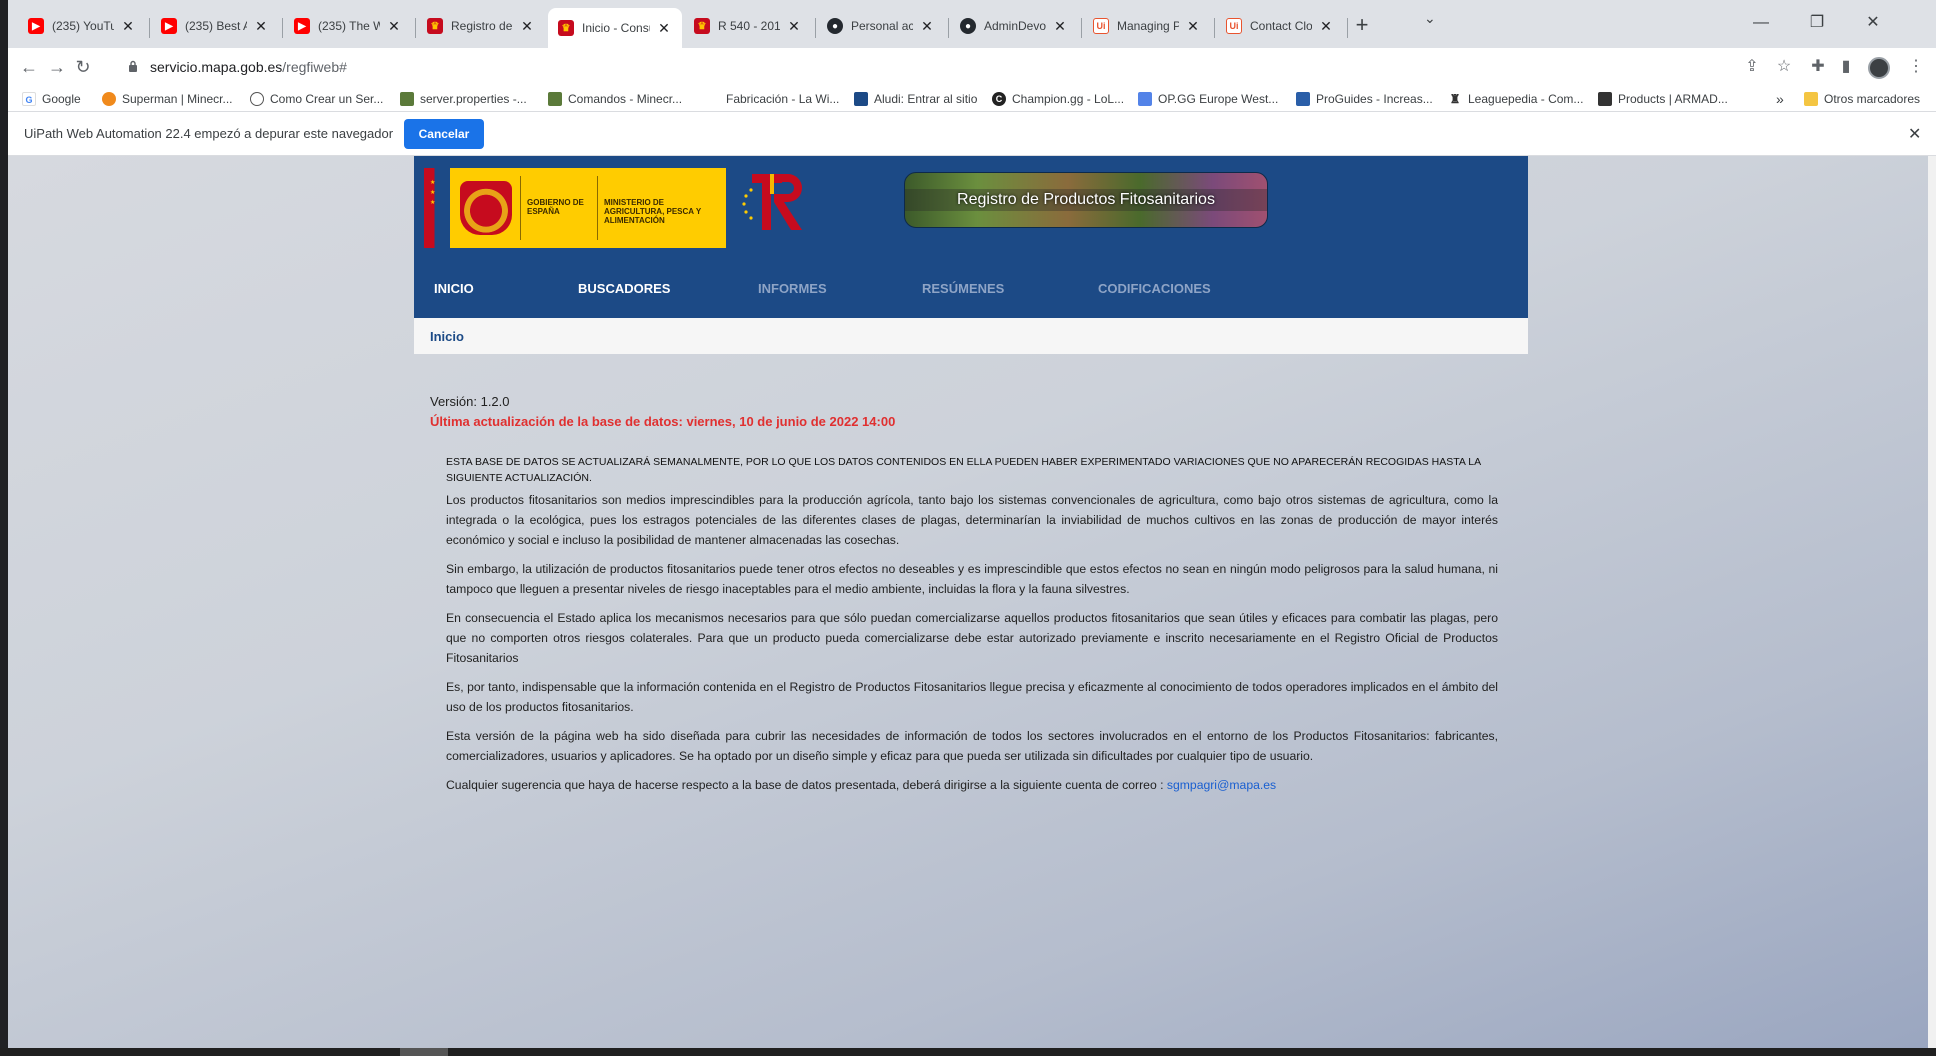 Image resolution: width=1936 pixels, height=1056 pixels. I want to click on os-taskbar, so click(968, 1052).